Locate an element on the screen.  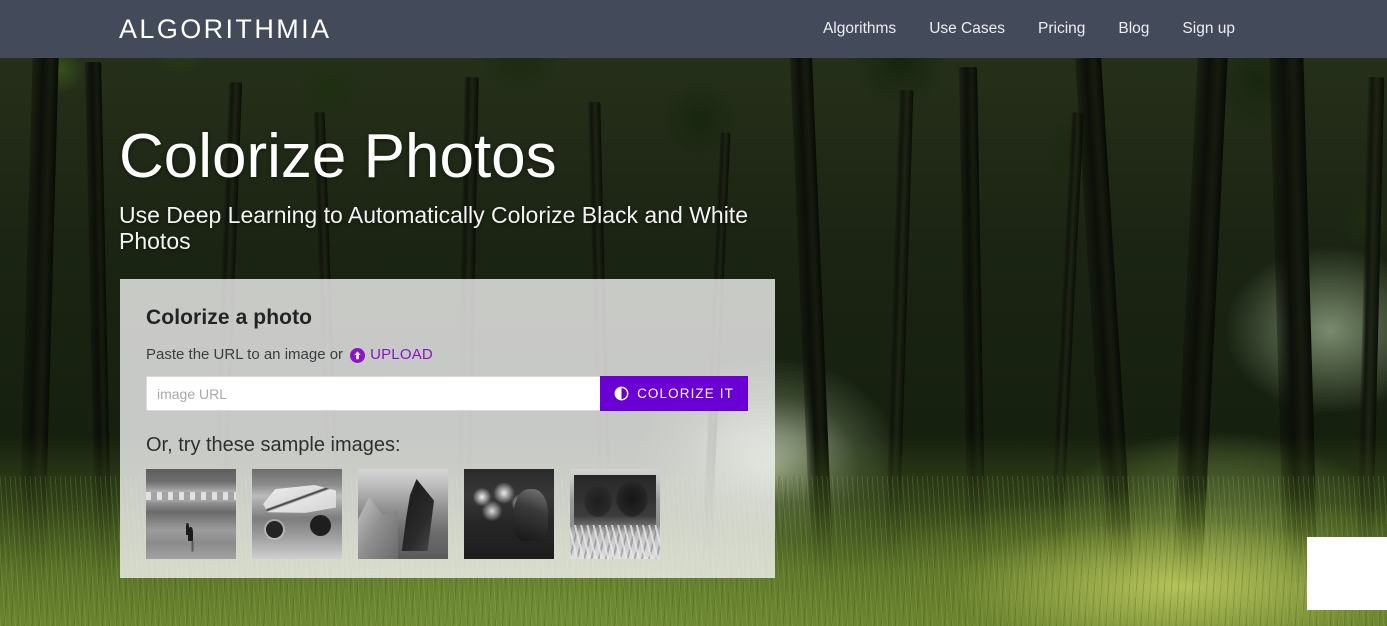
sample-image-race-car is located at coordinates (297, 514).